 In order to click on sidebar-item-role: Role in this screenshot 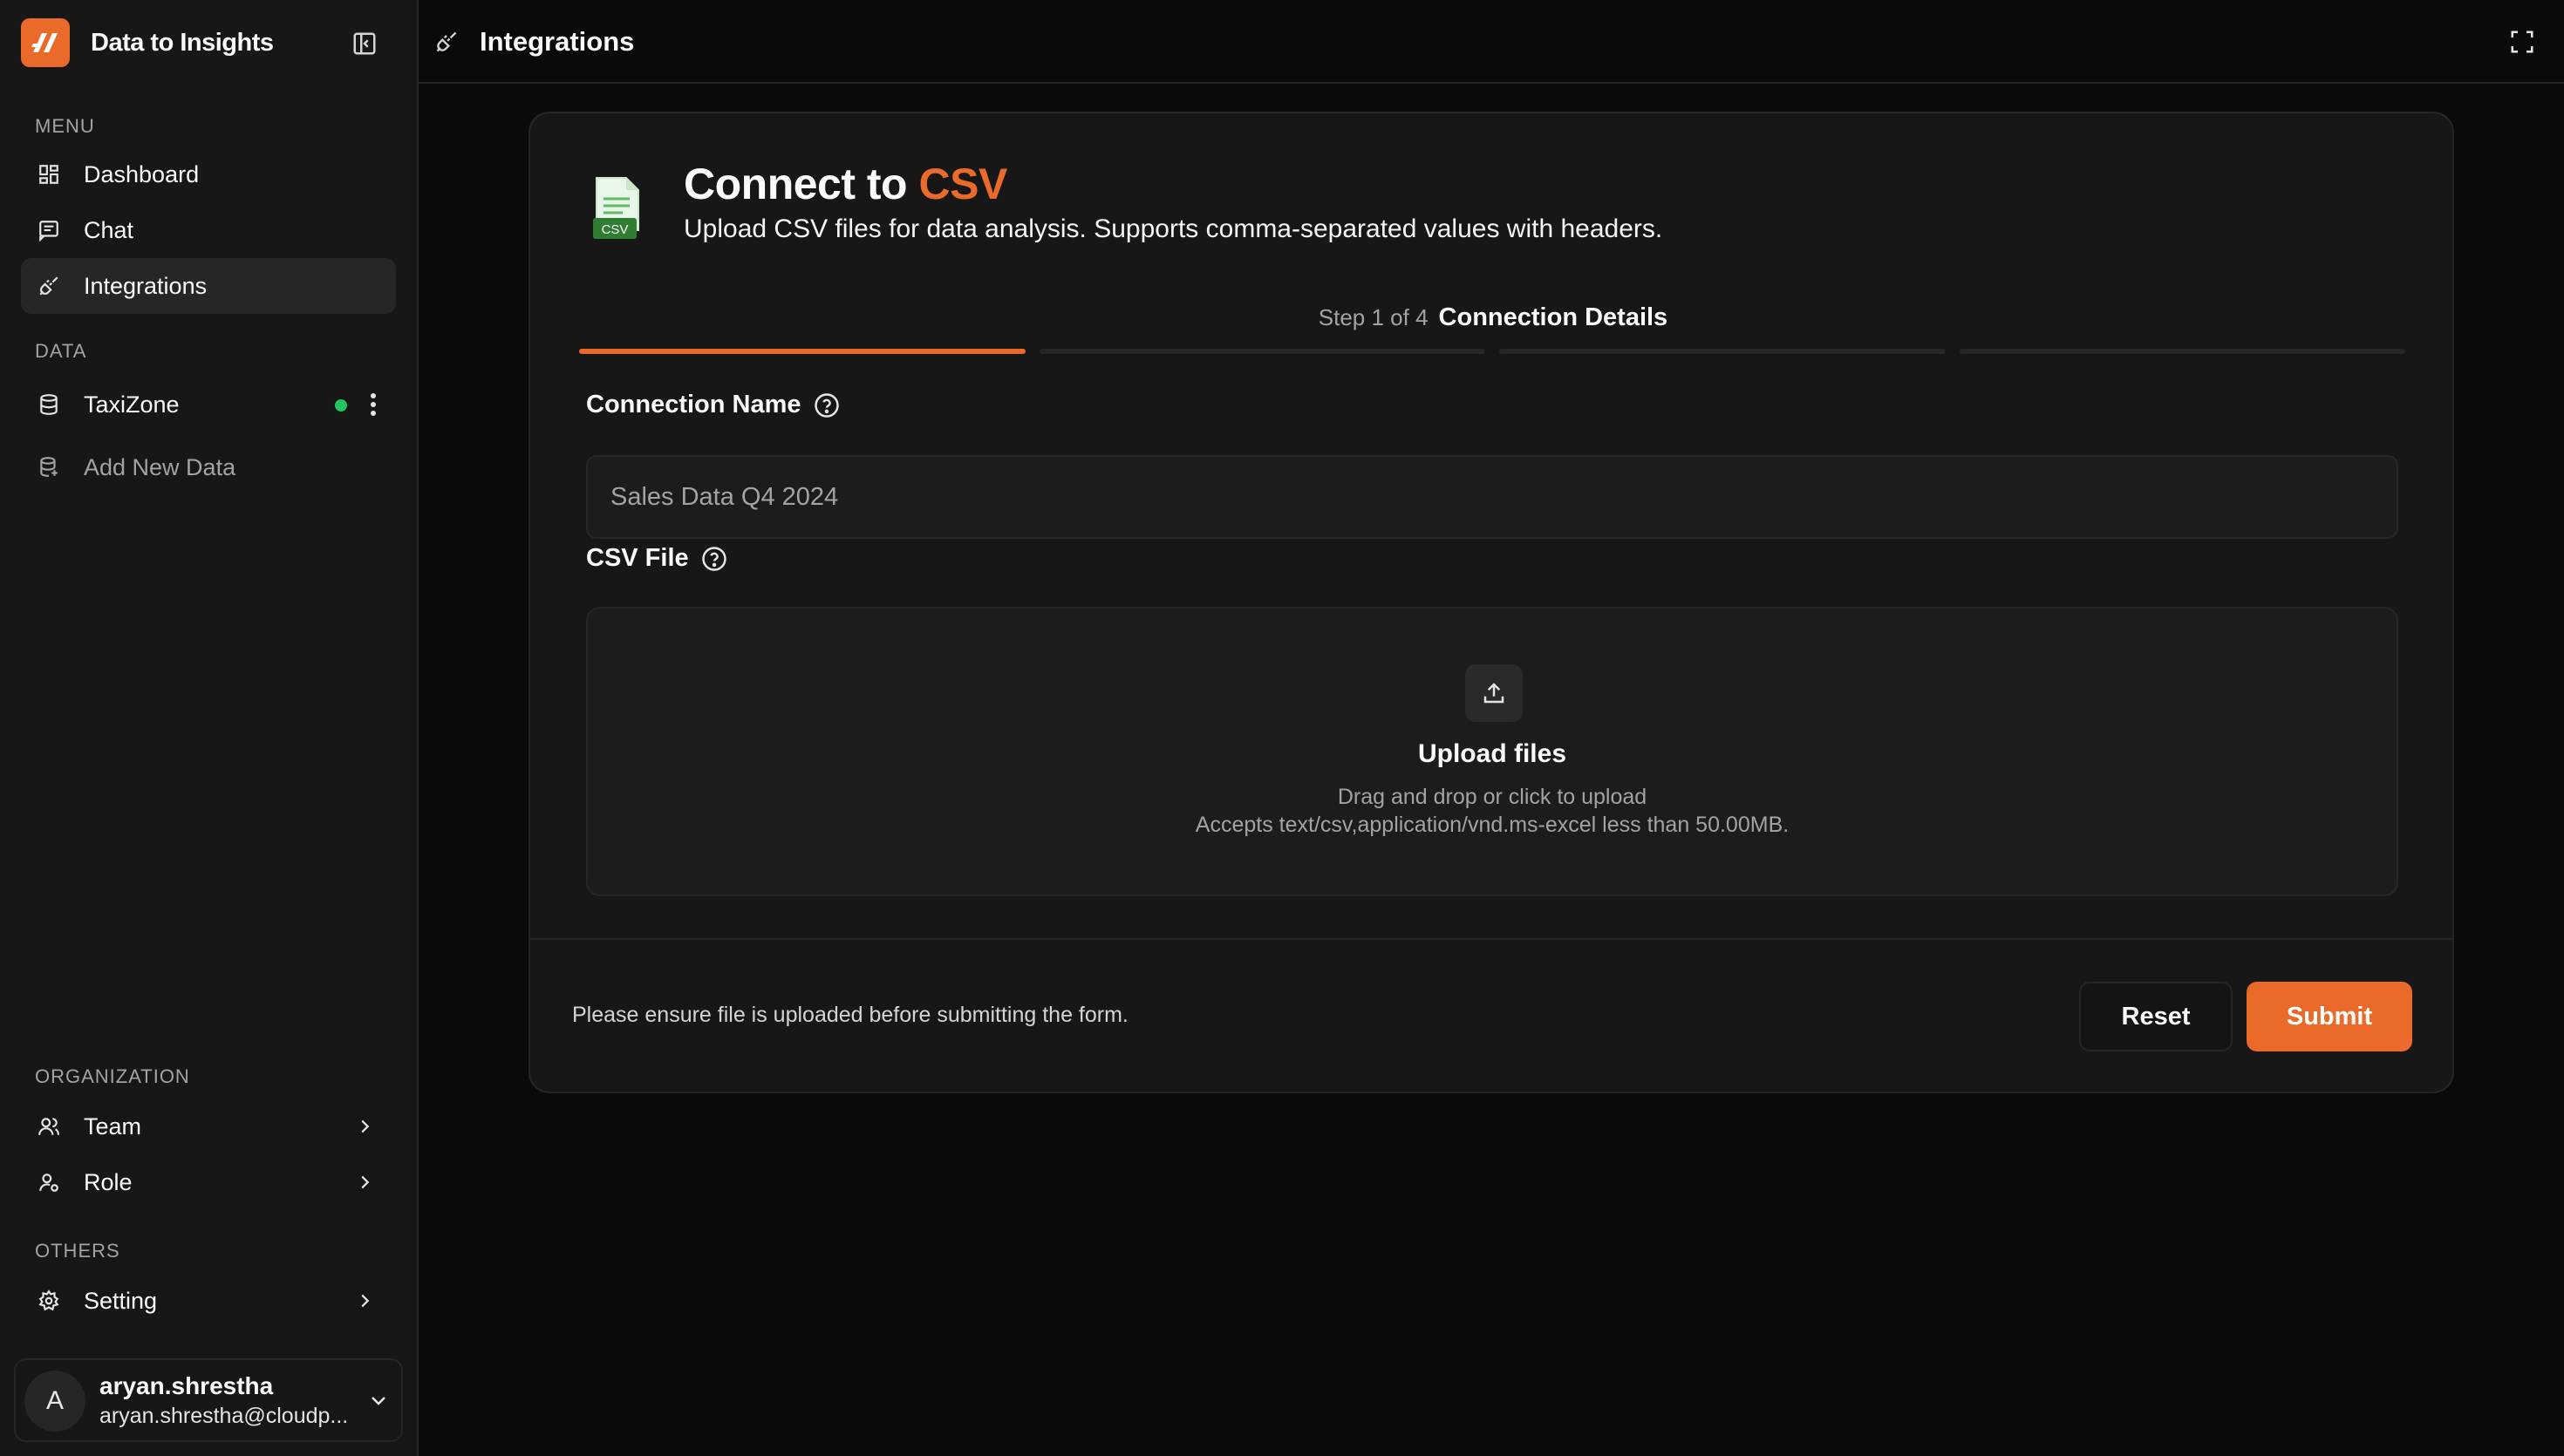, I will do `click(208, 1182)`.